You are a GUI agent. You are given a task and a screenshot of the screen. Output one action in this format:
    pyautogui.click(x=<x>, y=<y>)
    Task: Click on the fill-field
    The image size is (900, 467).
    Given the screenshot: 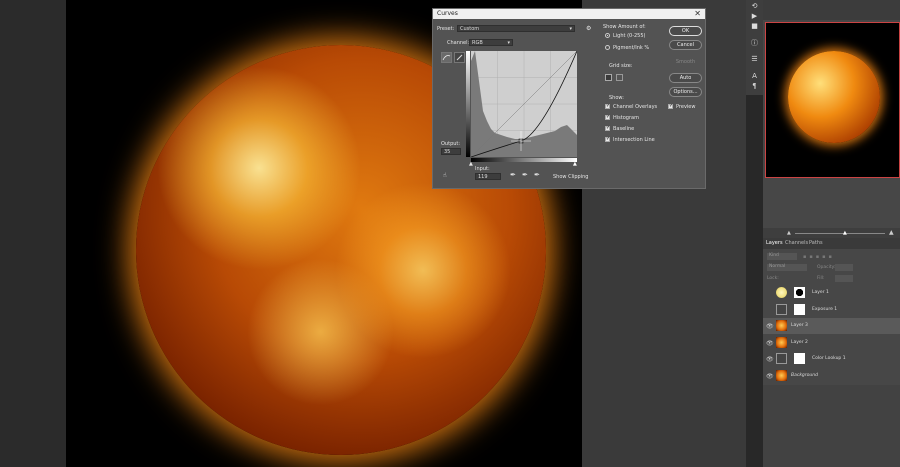 What is the action you would take?
    pyautogui.click(x=844, y=278)
    